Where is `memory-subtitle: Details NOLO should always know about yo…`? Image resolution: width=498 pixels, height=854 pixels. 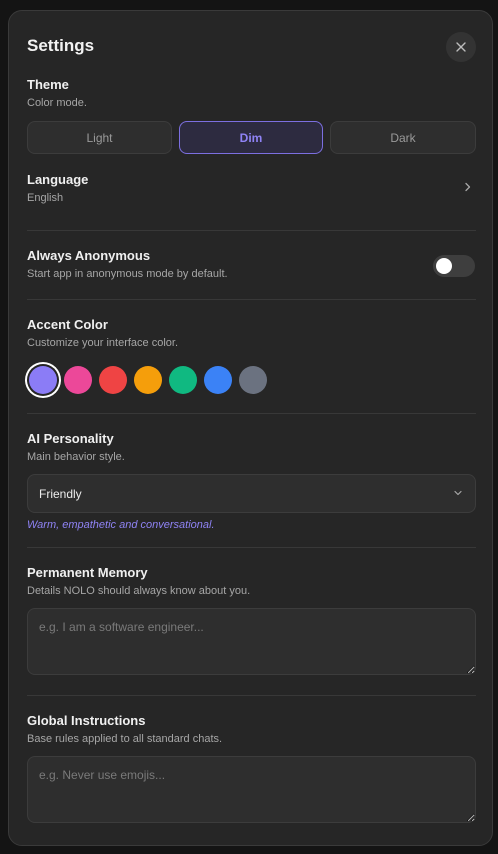 memory-subtitle: Details NOLO should always know about yo… is located at coordinates (139, 591).